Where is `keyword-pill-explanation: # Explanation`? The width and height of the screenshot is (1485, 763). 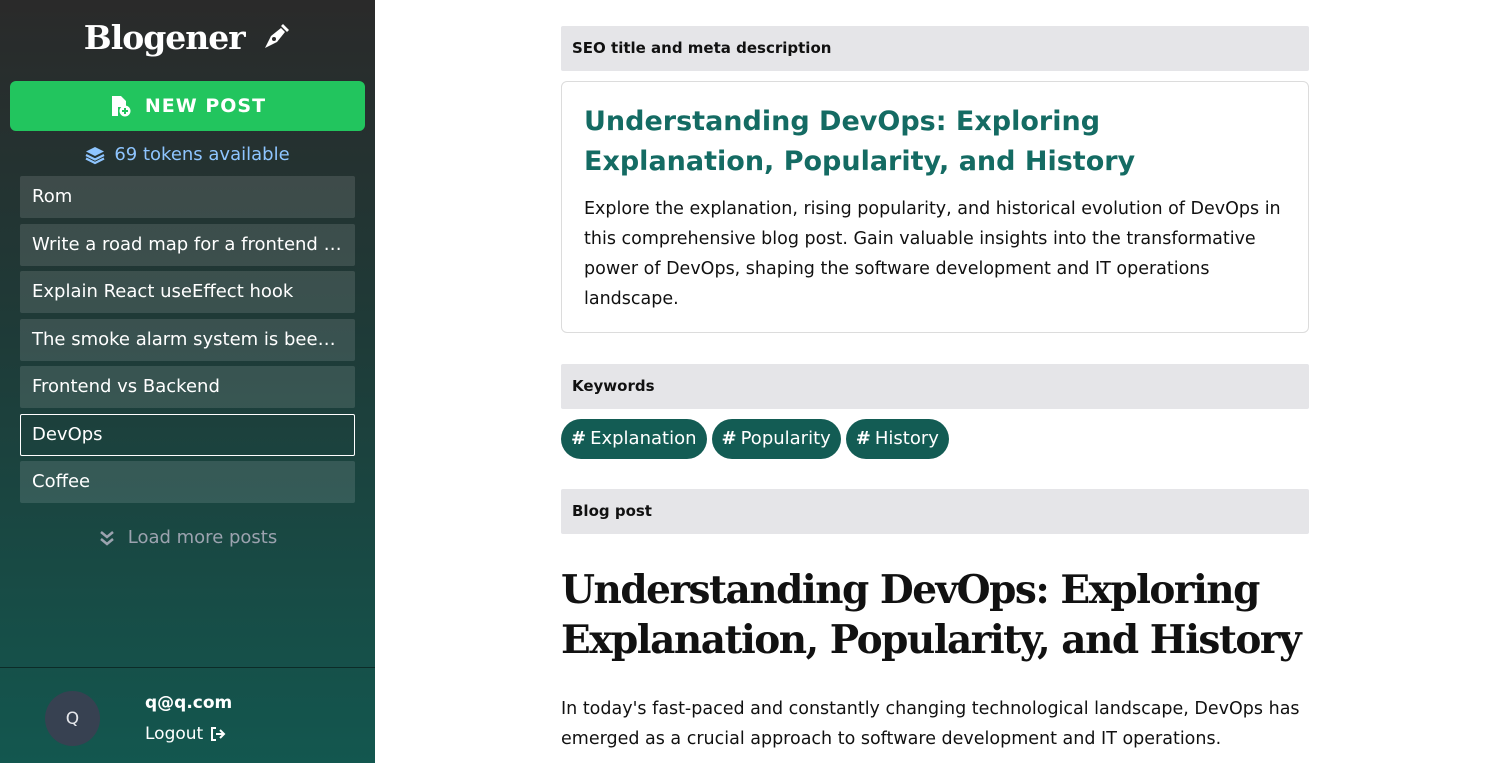
keyword-pill-explanation: # Explanation is located at coordinates (634, 439).